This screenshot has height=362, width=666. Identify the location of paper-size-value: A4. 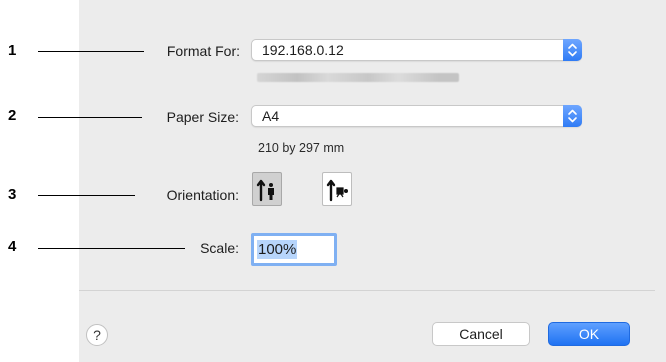
(271, 116).